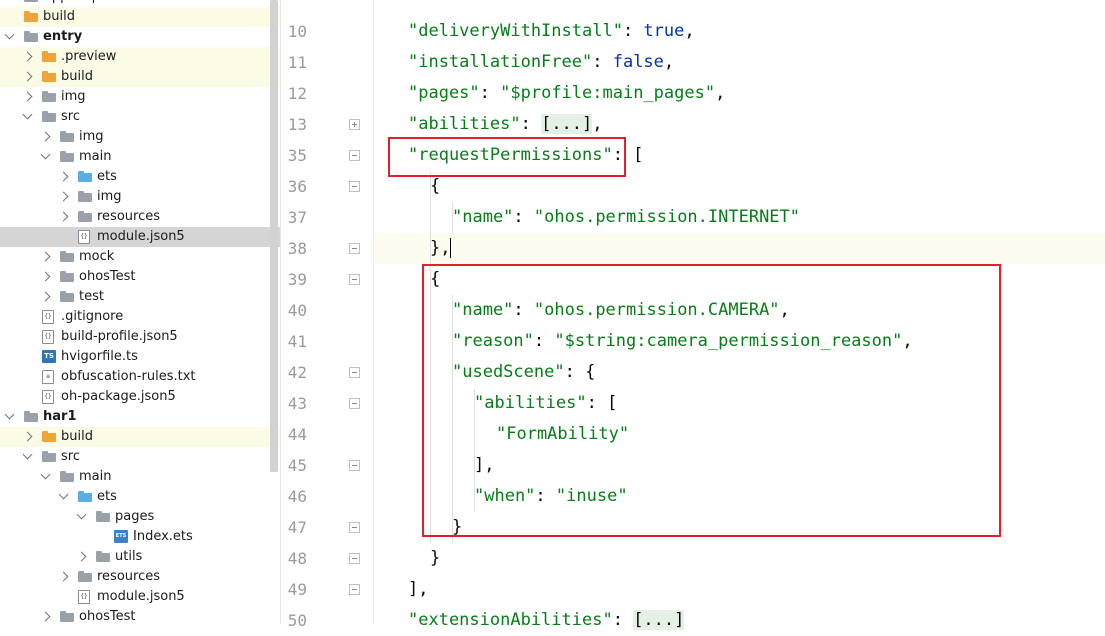 The width and height of the screenshot is (1105, 636). I want to click on code-token: {, so click(435, 186).